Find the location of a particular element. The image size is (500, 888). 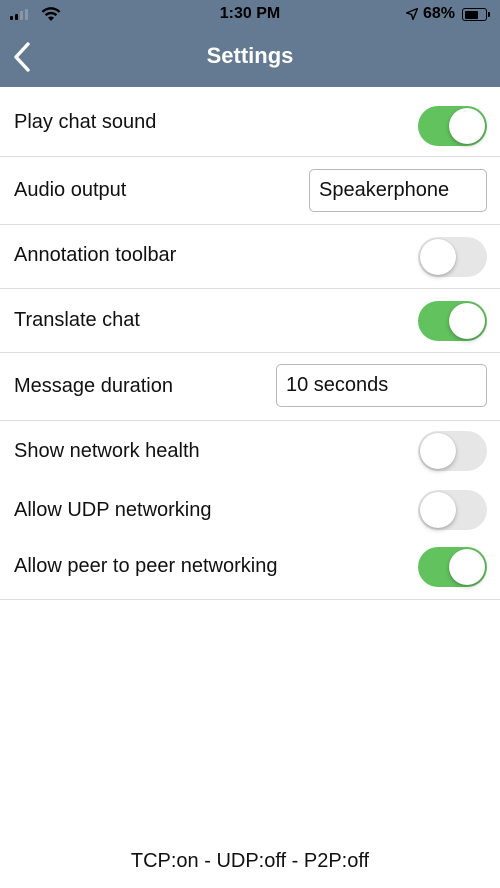

location-arrow-icon is located at coordinates (412, 14).